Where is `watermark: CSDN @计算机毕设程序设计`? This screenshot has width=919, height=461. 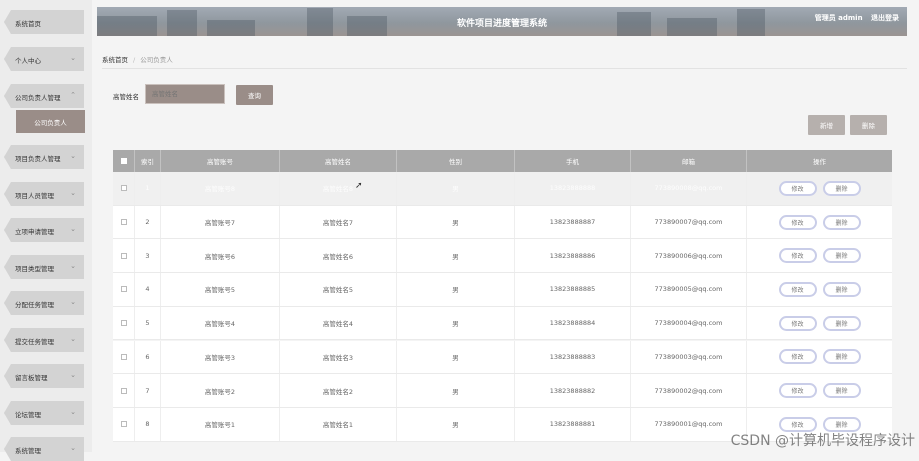 watermark: CSDN @计算机毕设程序设计 is located at coordinates (822, 441).